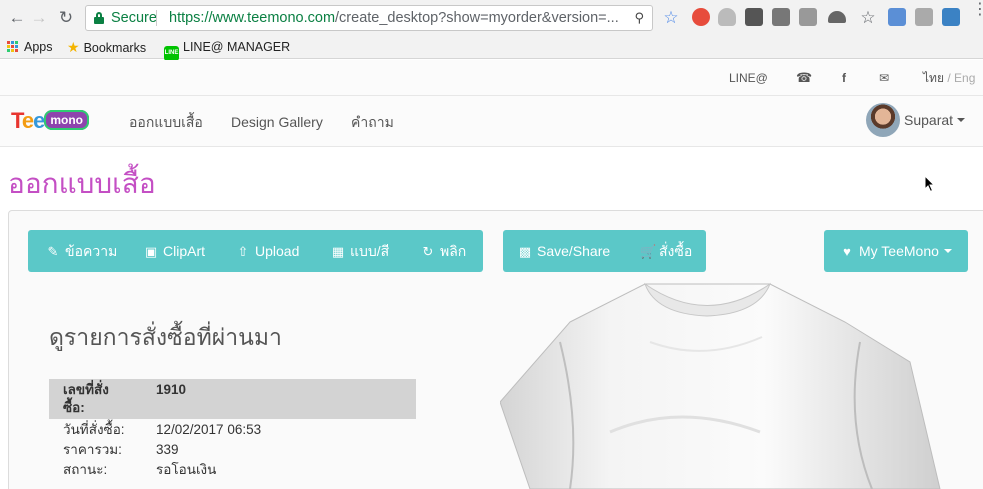  What do you see at coordinates (372, 122) in the screenshot?
I see `nav-faq: คำถาม` at bounding box center [372, 122].